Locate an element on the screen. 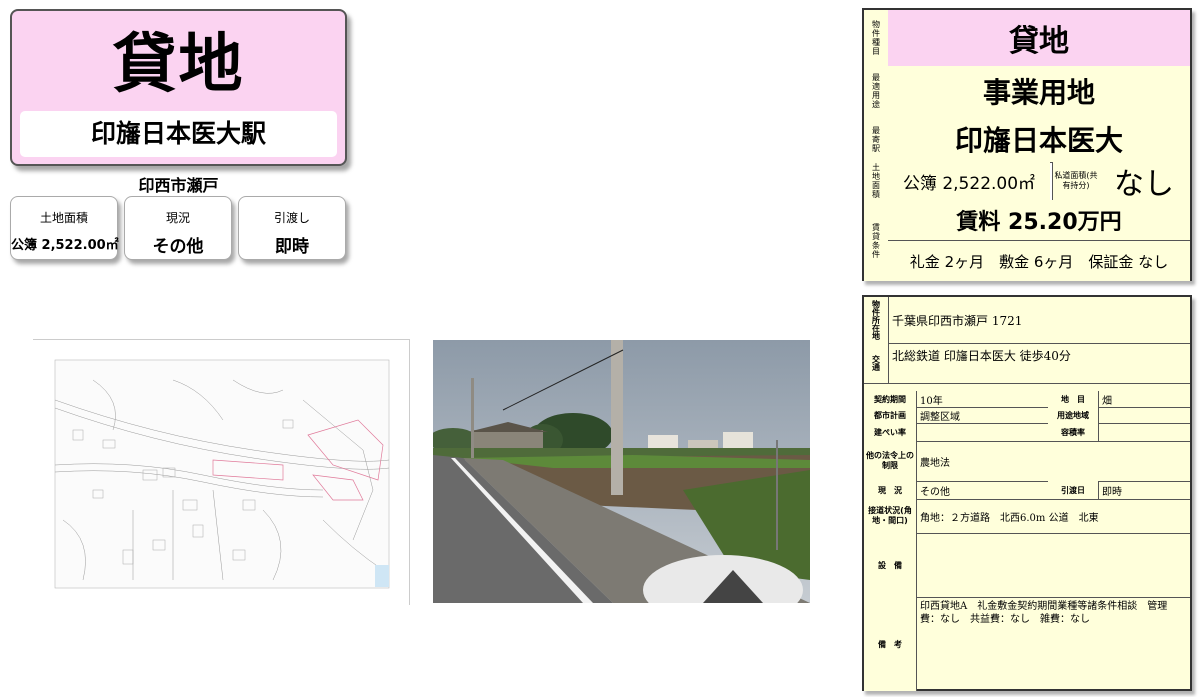 This screenshot has height=697, width=1200. transport-value: 北総鉄道 印旛日本医大 徒歩40分 is located at coordinates (981, 356).